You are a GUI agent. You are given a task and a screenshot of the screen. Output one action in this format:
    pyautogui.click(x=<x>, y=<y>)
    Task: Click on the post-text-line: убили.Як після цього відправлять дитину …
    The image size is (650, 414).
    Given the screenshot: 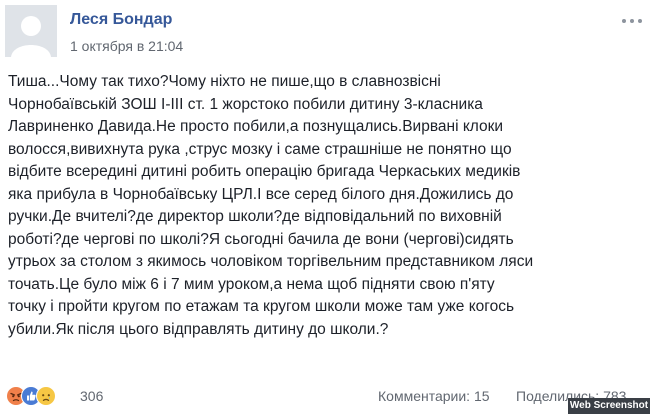 What is the action you would take?
    pyautogui.click(x=198, y=329)
    